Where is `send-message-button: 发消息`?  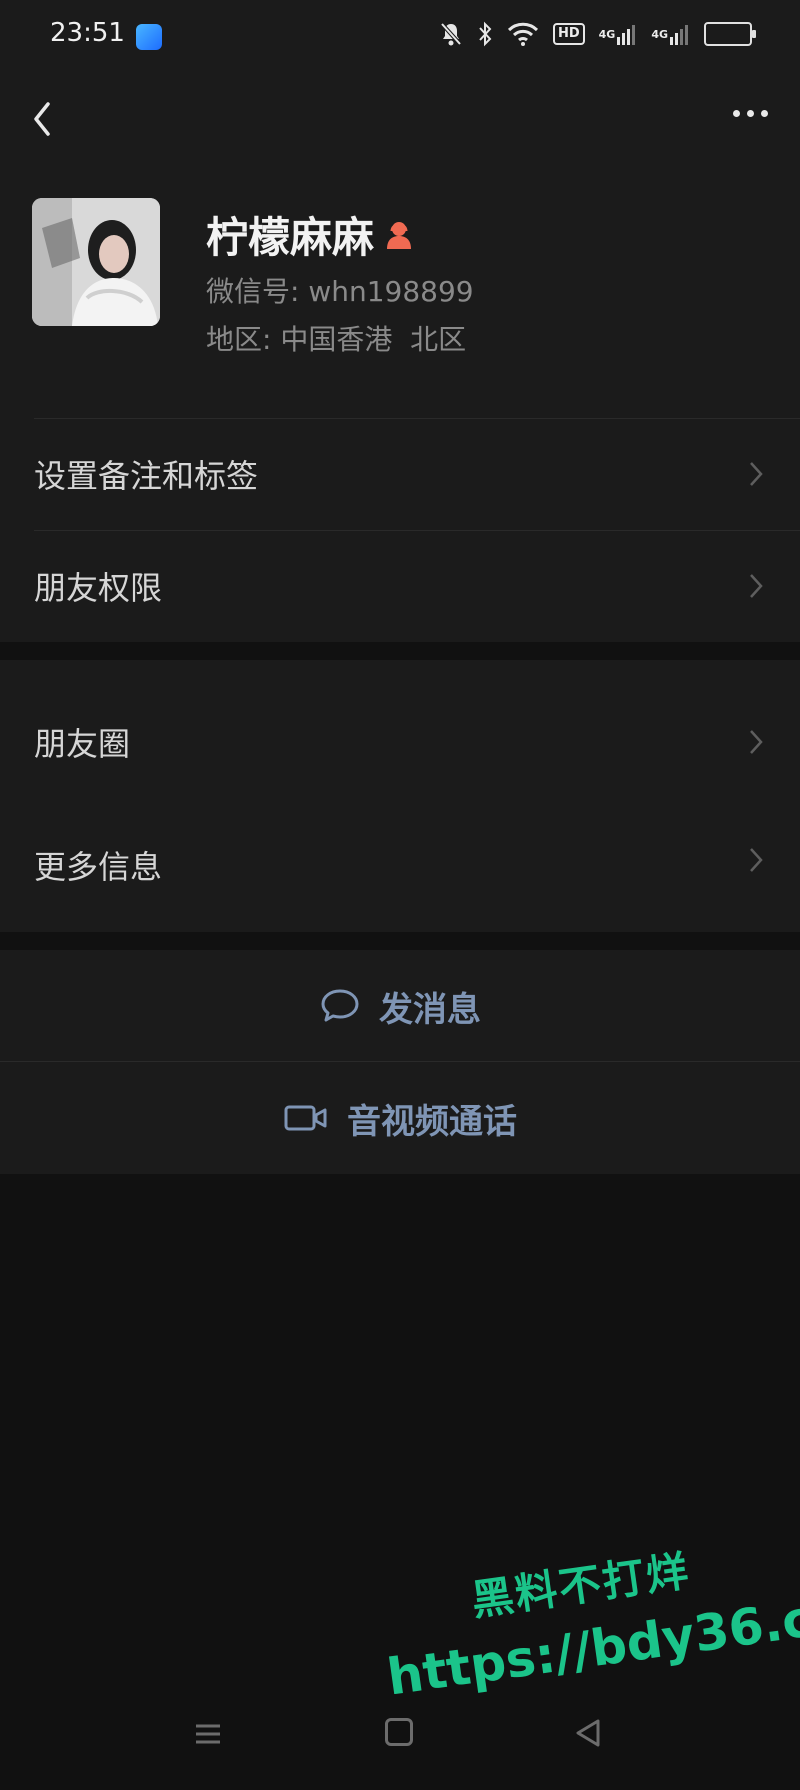 send-message-button: 发消息 is located at coordinates (400, 1006).